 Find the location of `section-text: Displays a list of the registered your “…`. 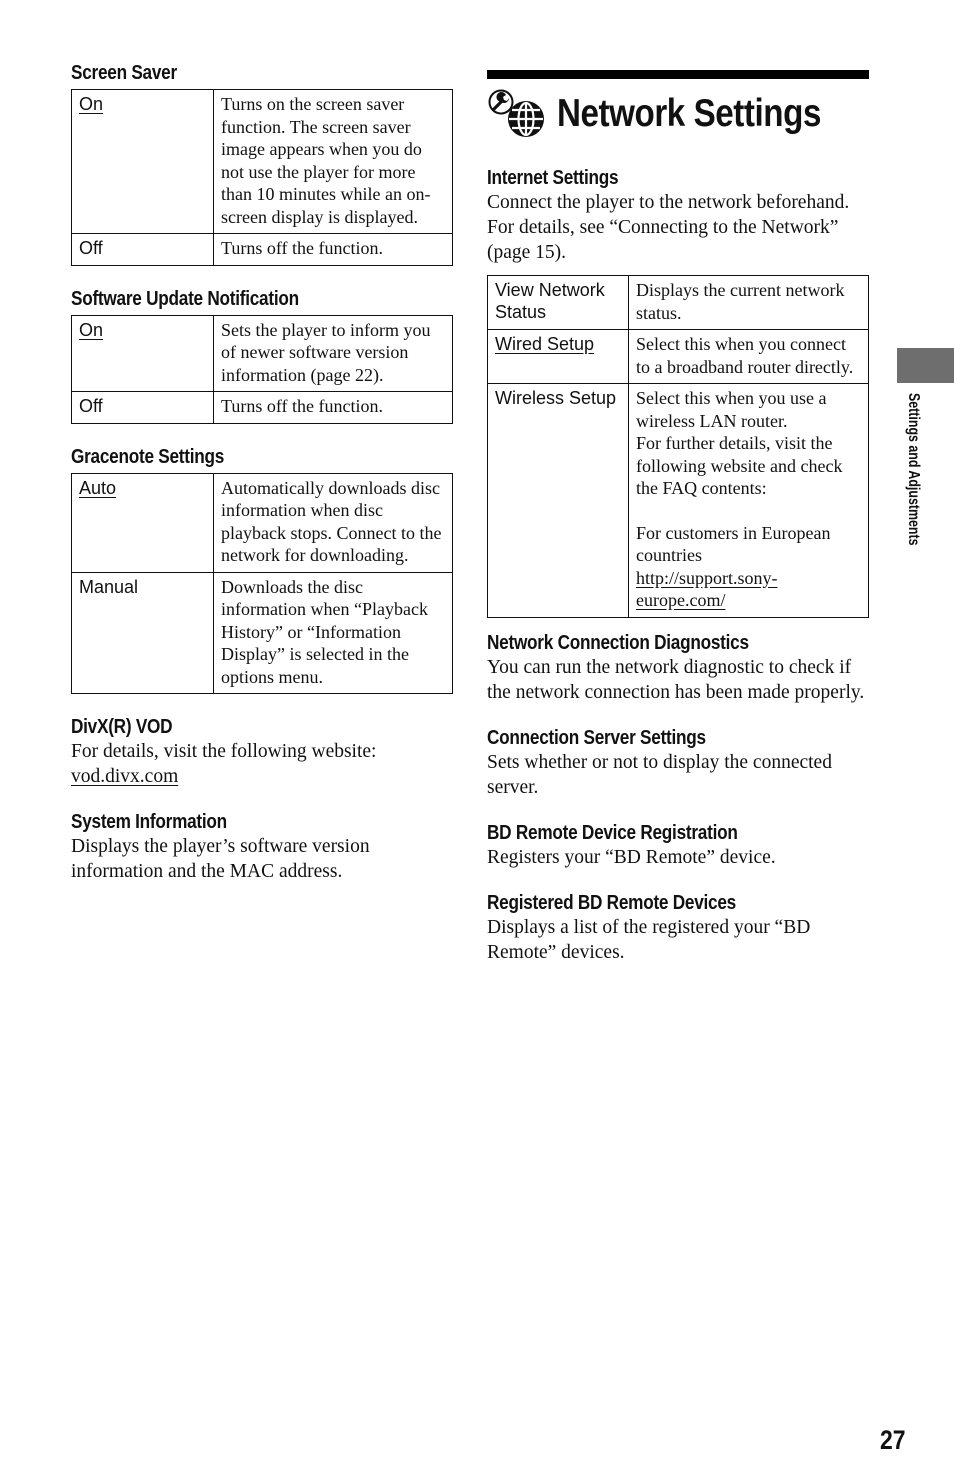

section-text: Displays a list of the registered your “… is located at coordinates (649, 939).